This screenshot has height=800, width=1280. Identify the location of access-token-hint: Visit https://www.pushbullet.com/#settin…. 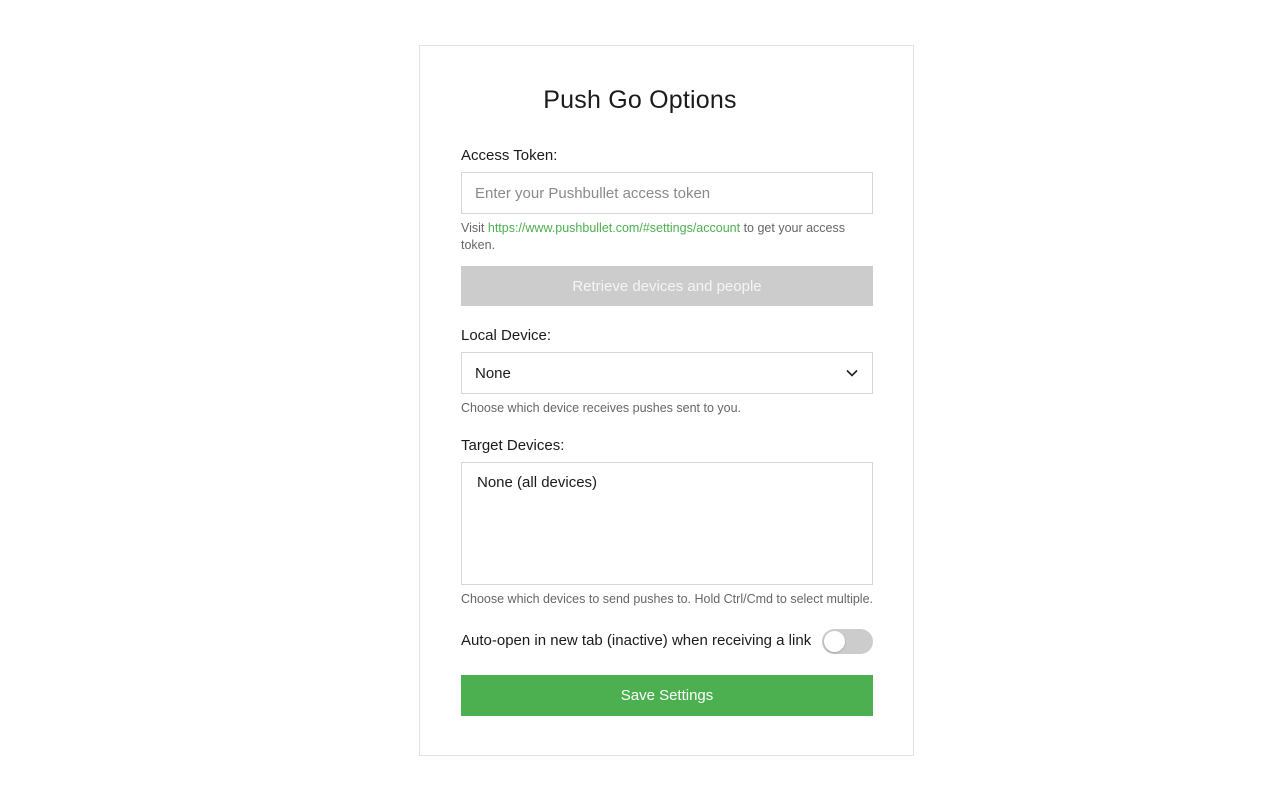
(667, 237).